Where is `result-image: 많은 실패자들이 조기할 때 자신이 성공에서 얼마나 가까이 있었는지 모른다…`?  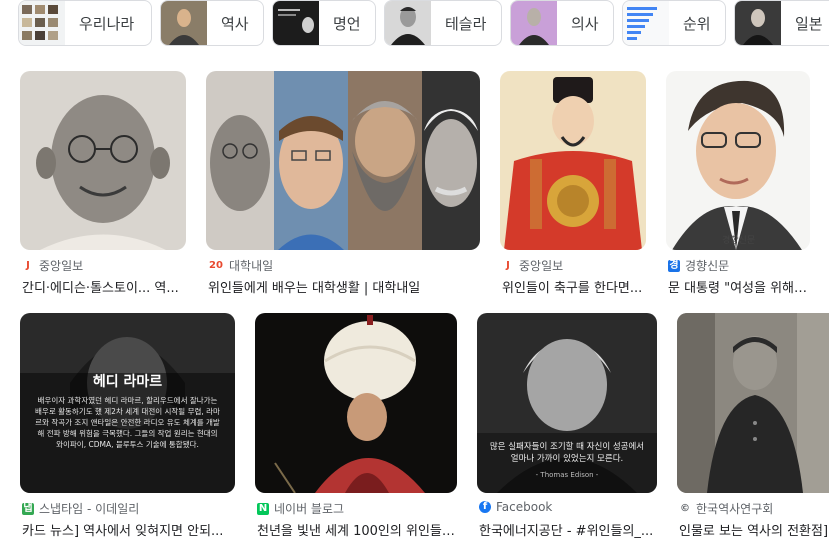 result-image: 많은 실패자들이 조기할 때 자신이 성공에서 얼마나 가까이 있었는지 모른다… is located at coordinates (567, 403).